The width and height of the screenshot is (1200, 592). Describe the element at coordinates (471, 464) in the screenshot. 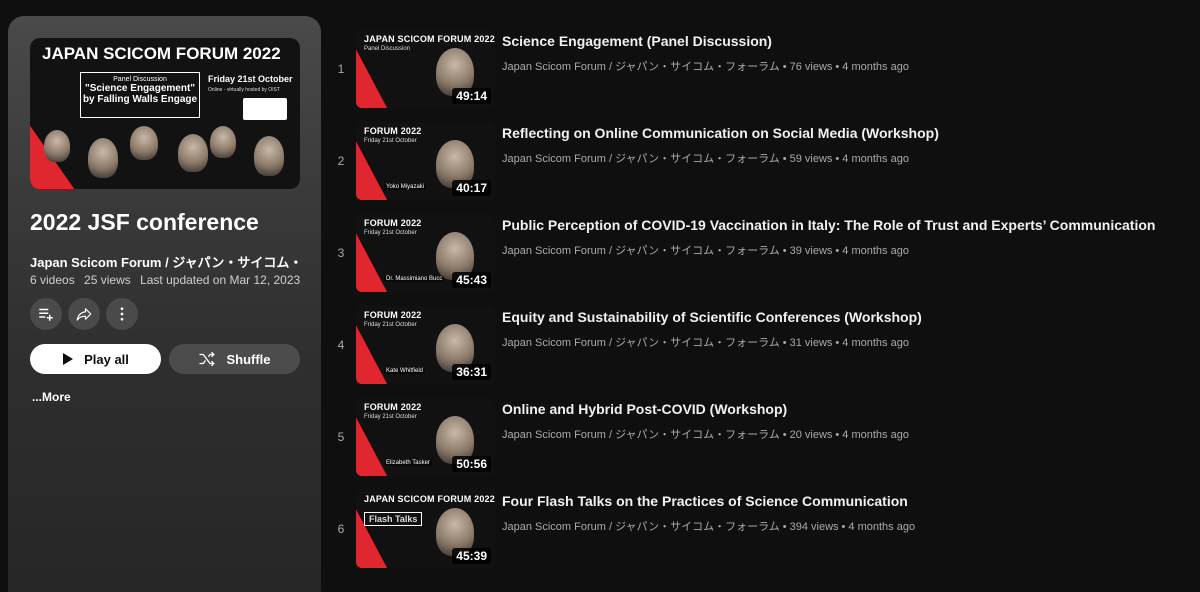

I see `video-duration: 50:56` at that location.